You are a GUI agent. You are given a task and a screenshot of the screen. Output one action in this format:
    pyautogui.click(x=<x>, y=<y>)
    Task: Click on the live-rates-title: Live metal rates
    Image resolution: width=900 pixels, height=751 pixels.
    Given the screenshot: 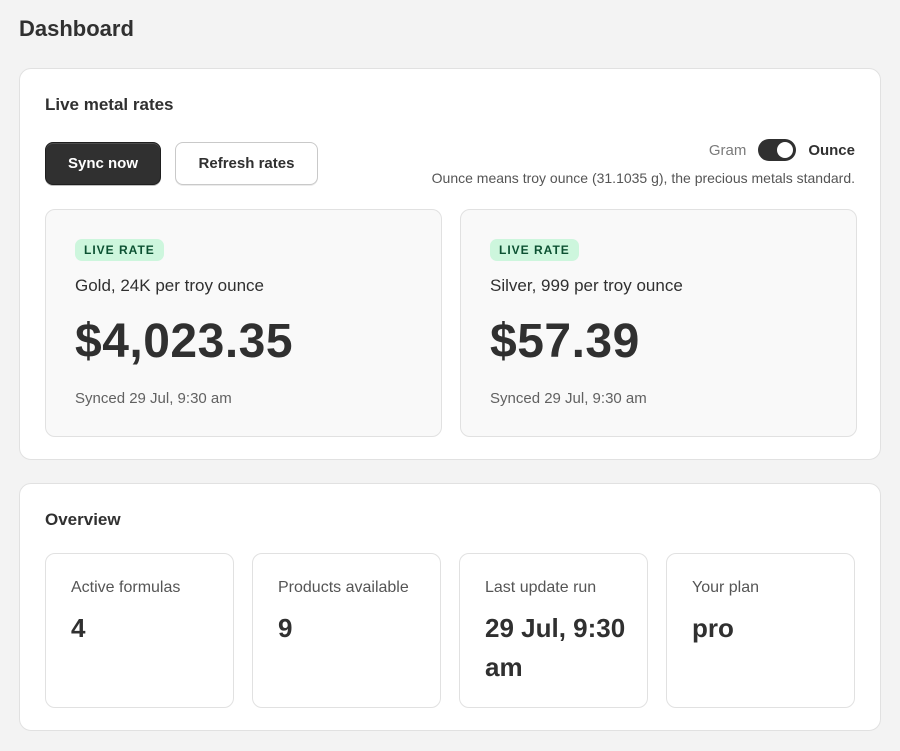 What is the action you would take?
    pyautogui.click(x=109, y=104)
    